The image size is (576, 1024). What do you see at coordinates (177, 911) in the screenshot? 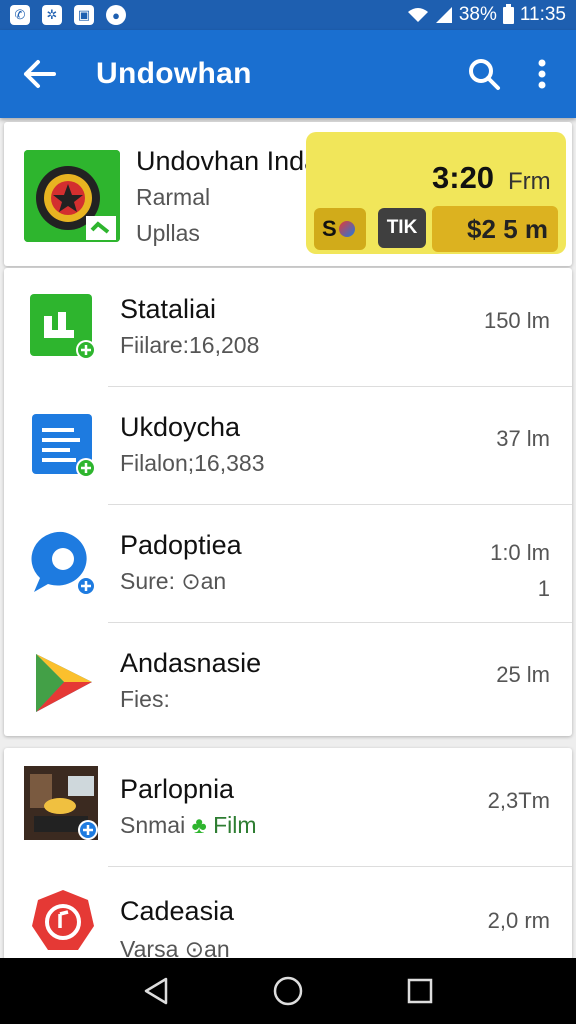
I see `item-title: Cadeasia` at bounding box center [177, 911].